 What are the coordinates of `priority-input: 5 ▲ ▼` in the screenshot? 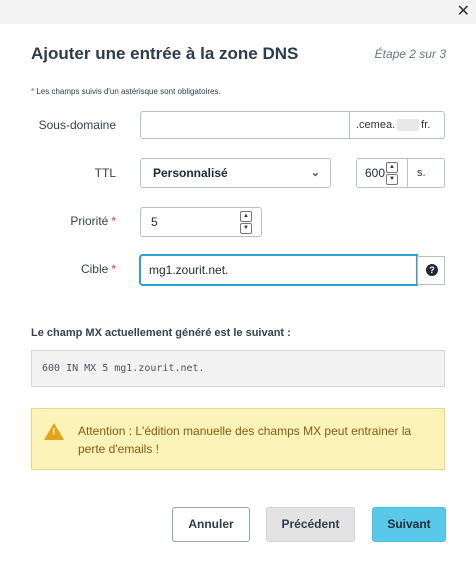 It's located at (201, 222).